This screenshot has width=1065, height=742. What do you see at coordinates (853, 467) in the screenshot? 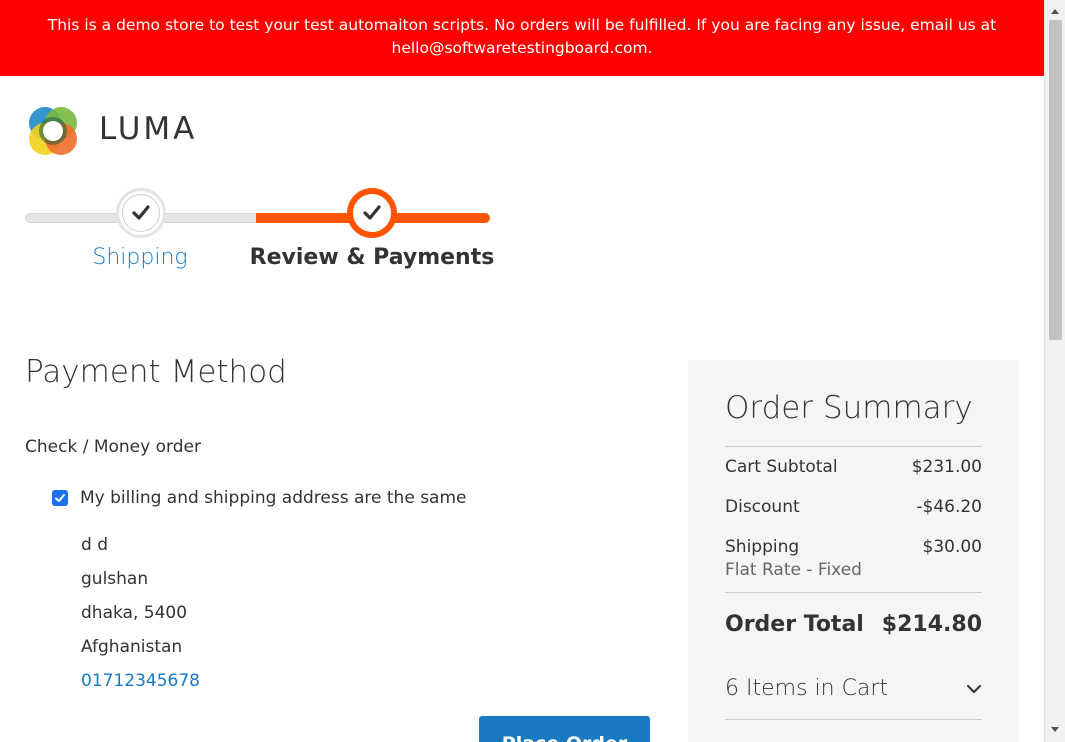
I see `summary-row-subtotal: Cart Subtotal $231.00` at bounding box center [853, 467].